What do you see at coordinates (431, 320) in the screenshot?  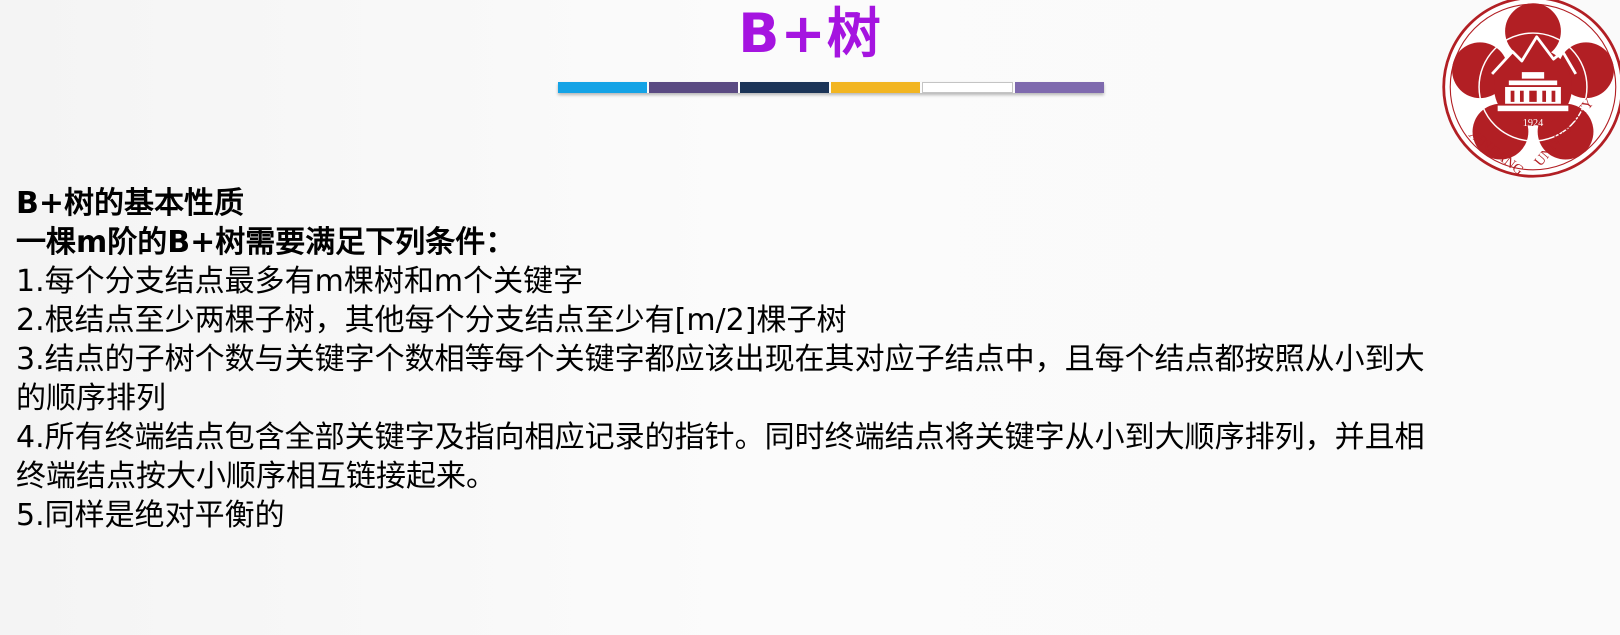 I see `condition-item-2: 2.根结点至少两棵子树，其他每个分支结点至少有[m/2]棵子树` at bounding box center [431, 320].